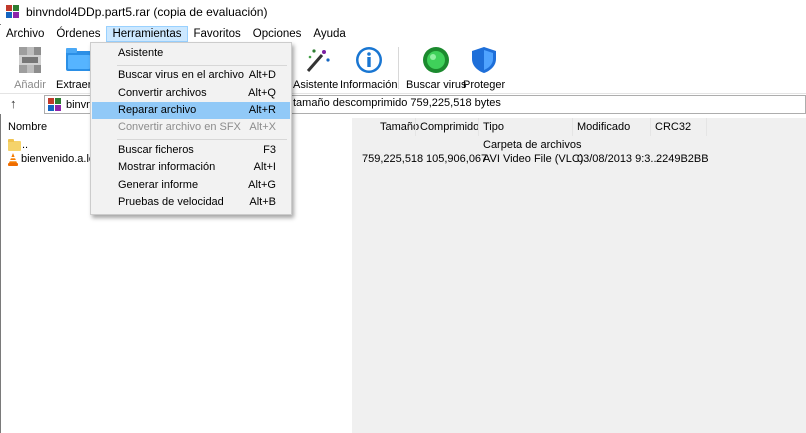 Image resolution: width=806 pixels, height=433 pixels. I want to click on add-button-label: Añadir, so click(30, 85).